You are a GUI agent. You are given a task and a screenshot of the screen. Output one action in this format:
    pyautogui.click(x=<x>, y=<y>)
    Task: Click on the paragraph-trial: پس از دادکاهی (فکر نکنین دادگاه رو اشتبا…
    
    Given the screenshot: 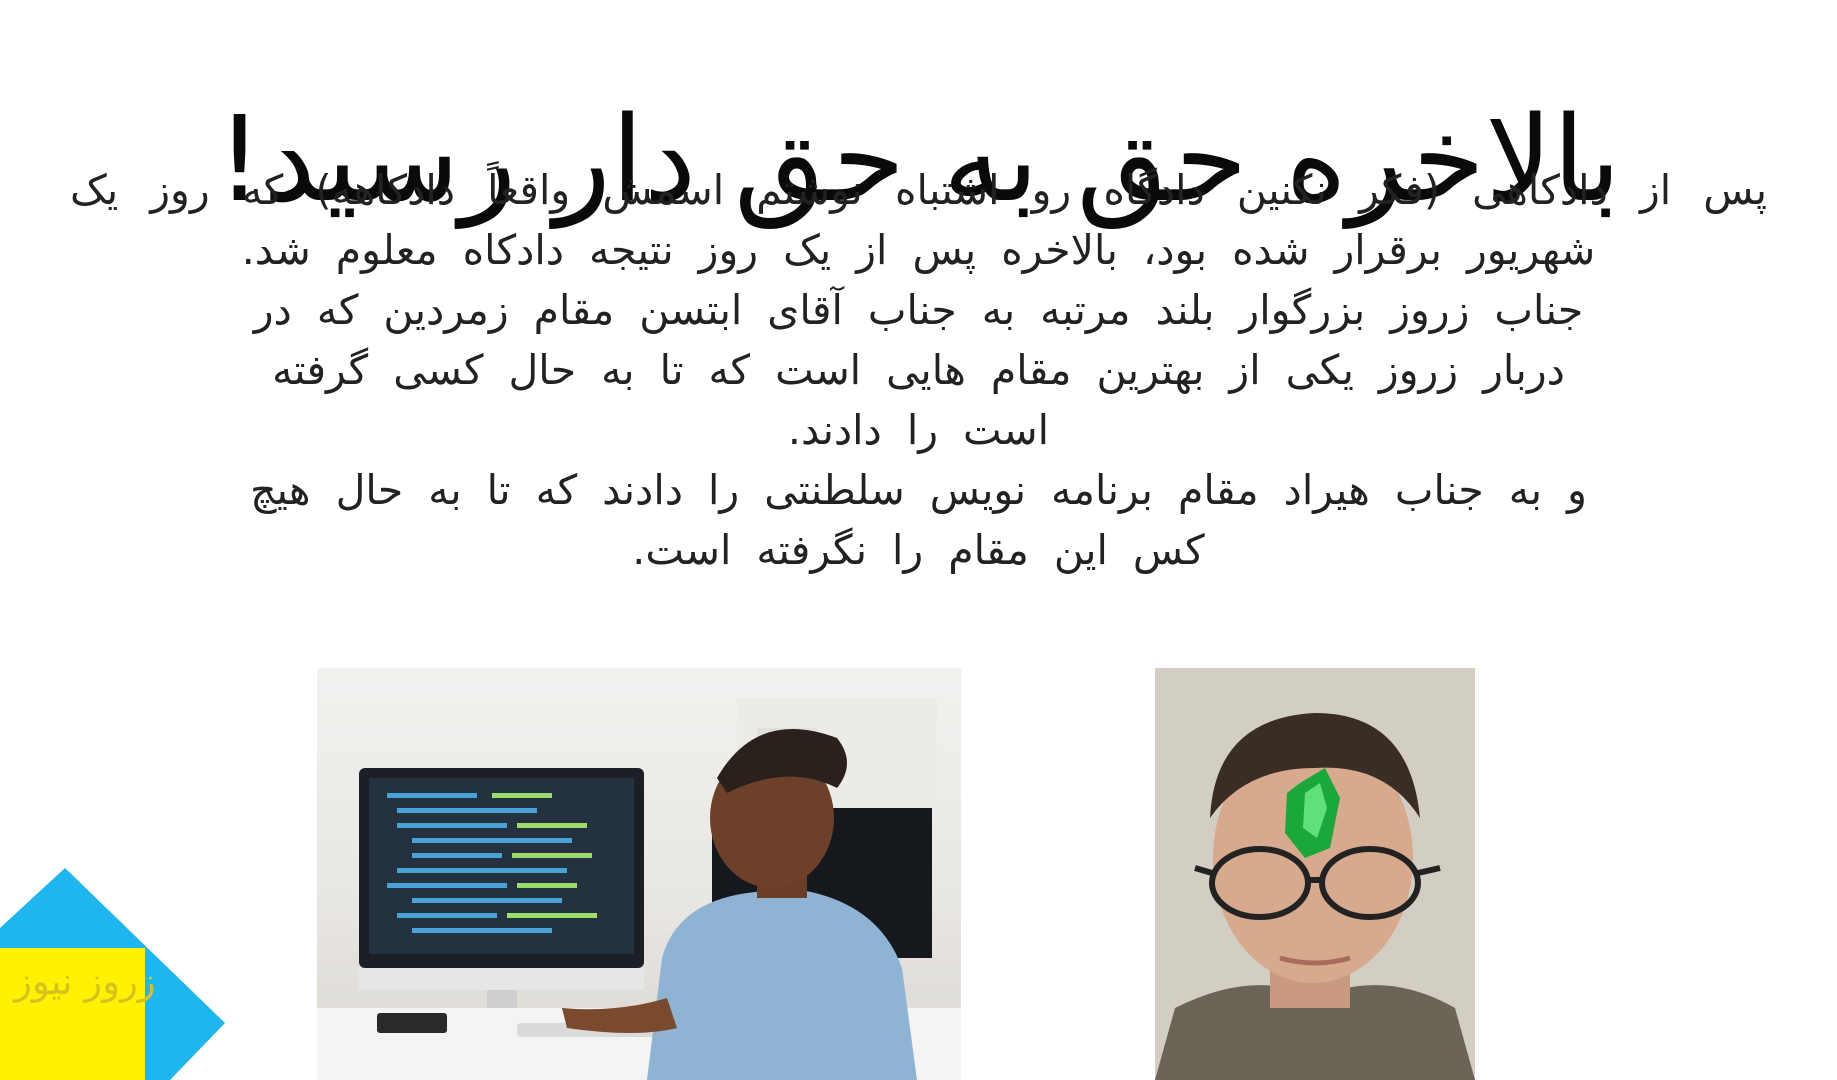 What is the action you would take?
    pyautogui.click(x=918, y=220)
    